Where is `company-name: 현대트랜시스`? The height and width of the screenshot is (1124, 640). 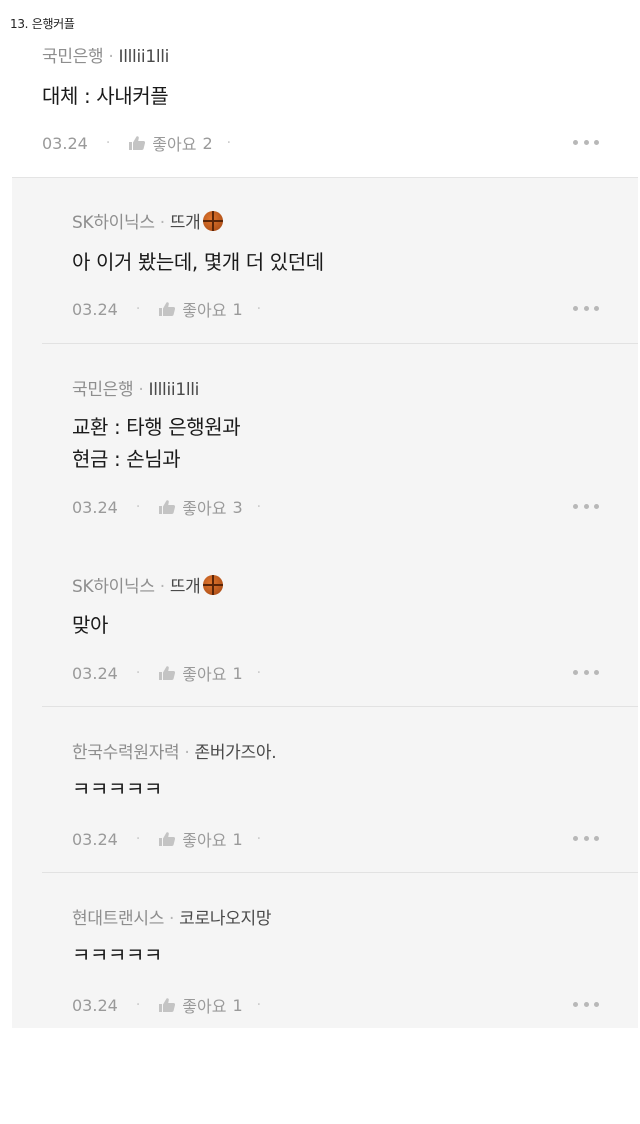 company-name: 현대트랜시스 is located at coordinates (118, 919).